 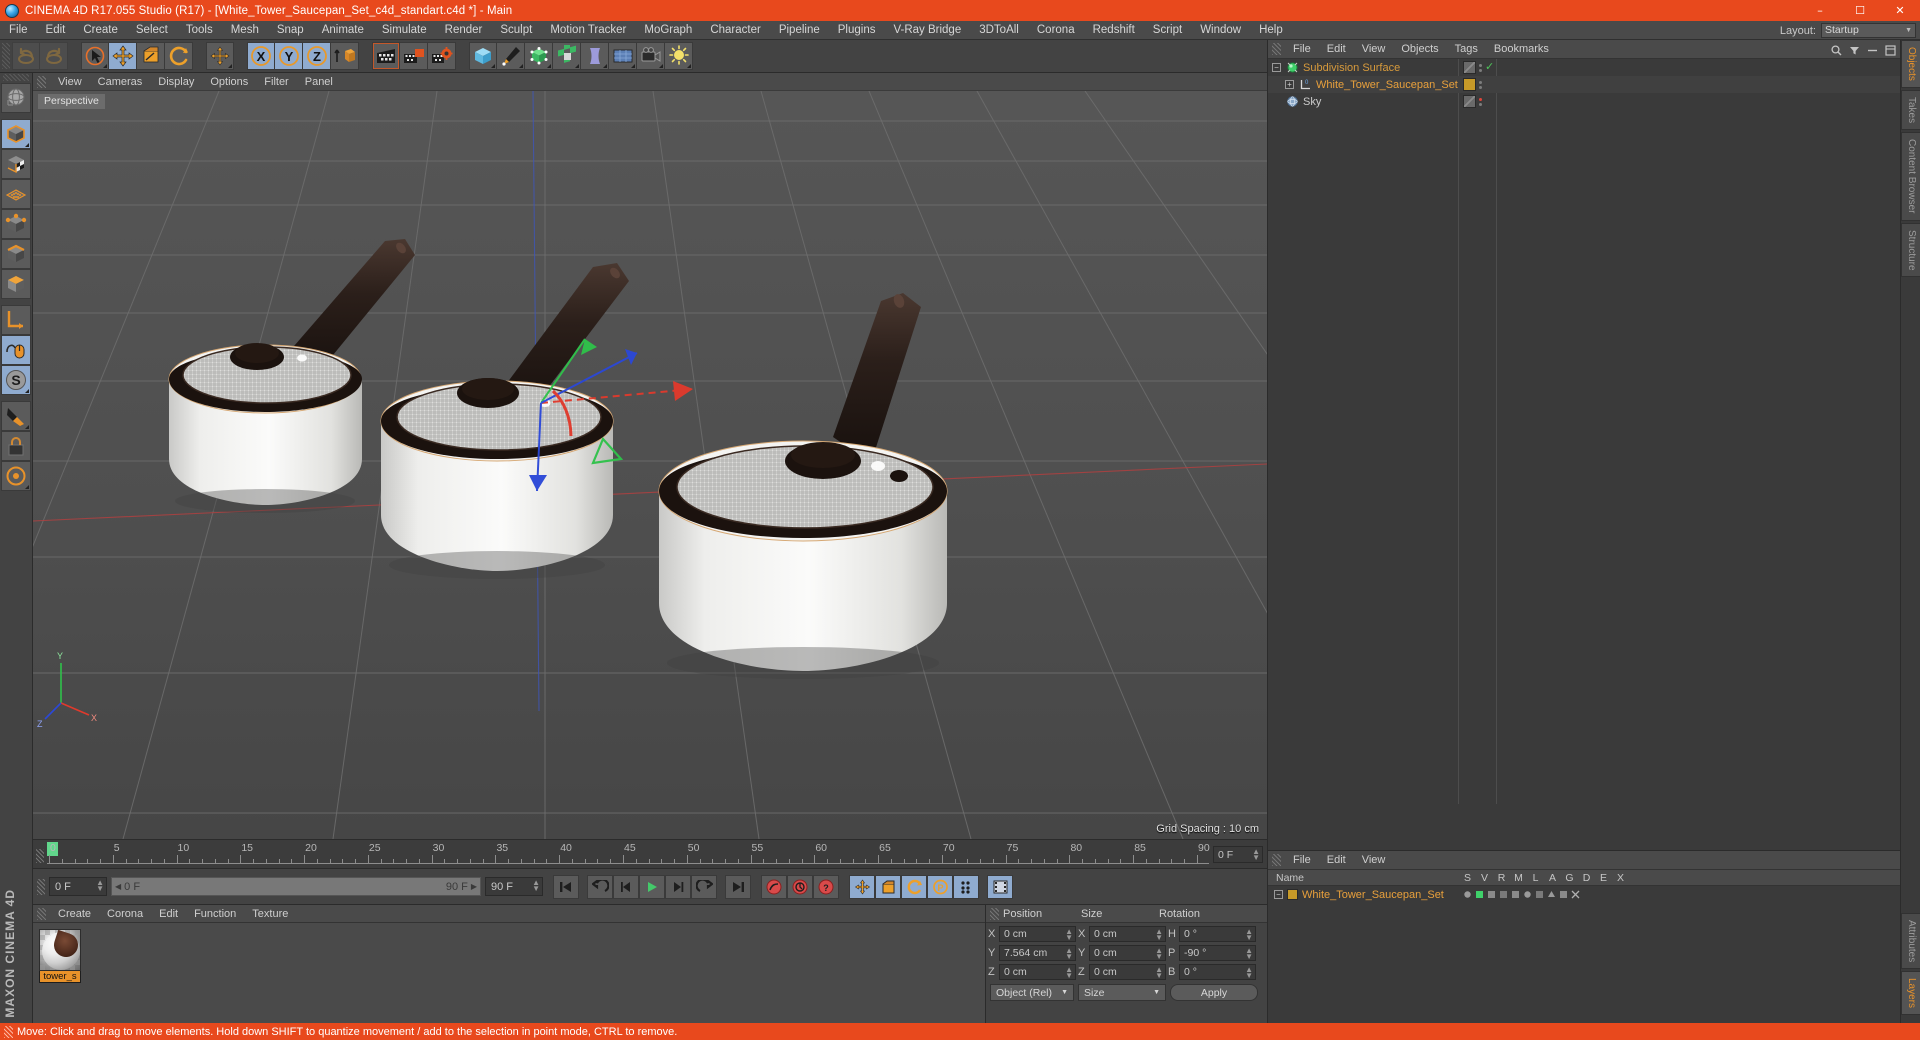 What do you see at coordinates (317, 56) in the screenshot?
I see `lock-z-axis: Z` at bounding box center [317, 56].